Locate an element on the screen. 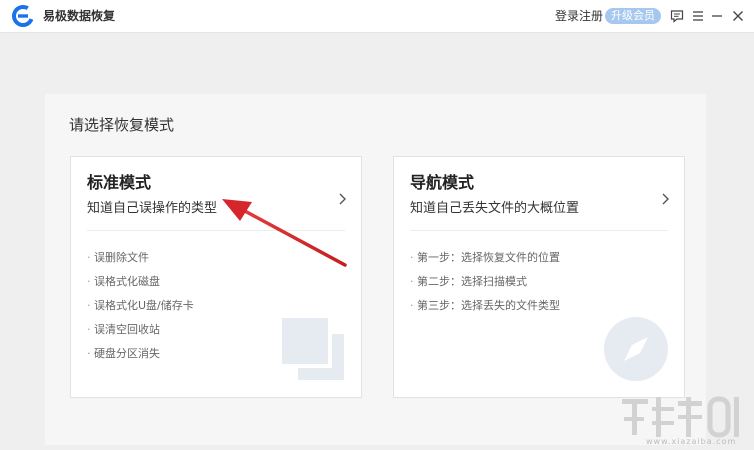 The height and width of the screenshot is (450, 754). copy-squares-icon is located at coordinates (313, 349).